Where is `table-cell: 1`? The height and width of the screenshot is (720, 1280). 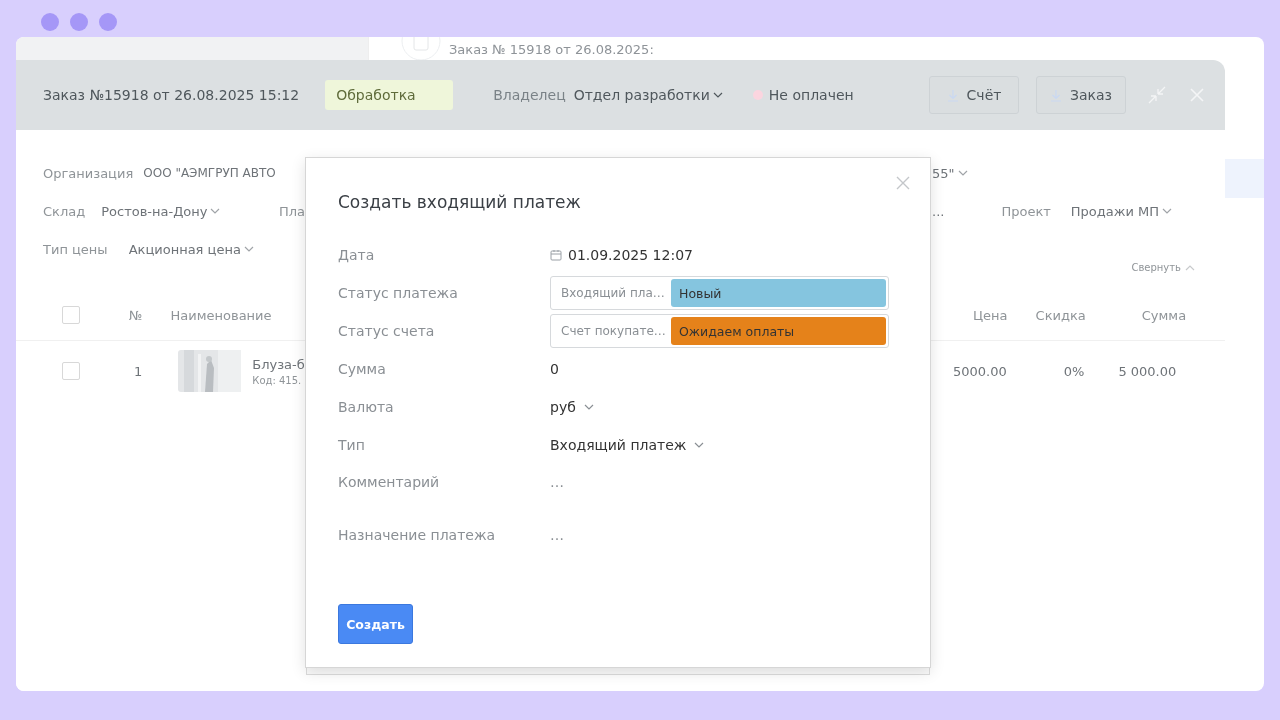
table-cell: 1 is located at coordinates (138, 371).